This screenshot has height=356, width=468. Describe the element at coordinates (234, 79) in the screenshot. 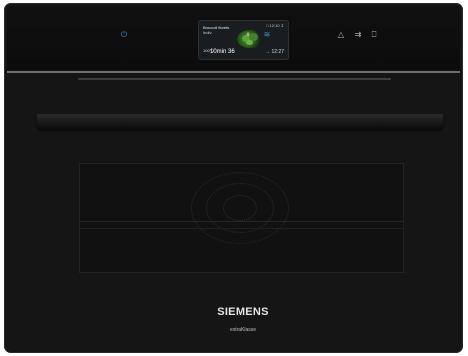

I see `door-top-edge` at that location.